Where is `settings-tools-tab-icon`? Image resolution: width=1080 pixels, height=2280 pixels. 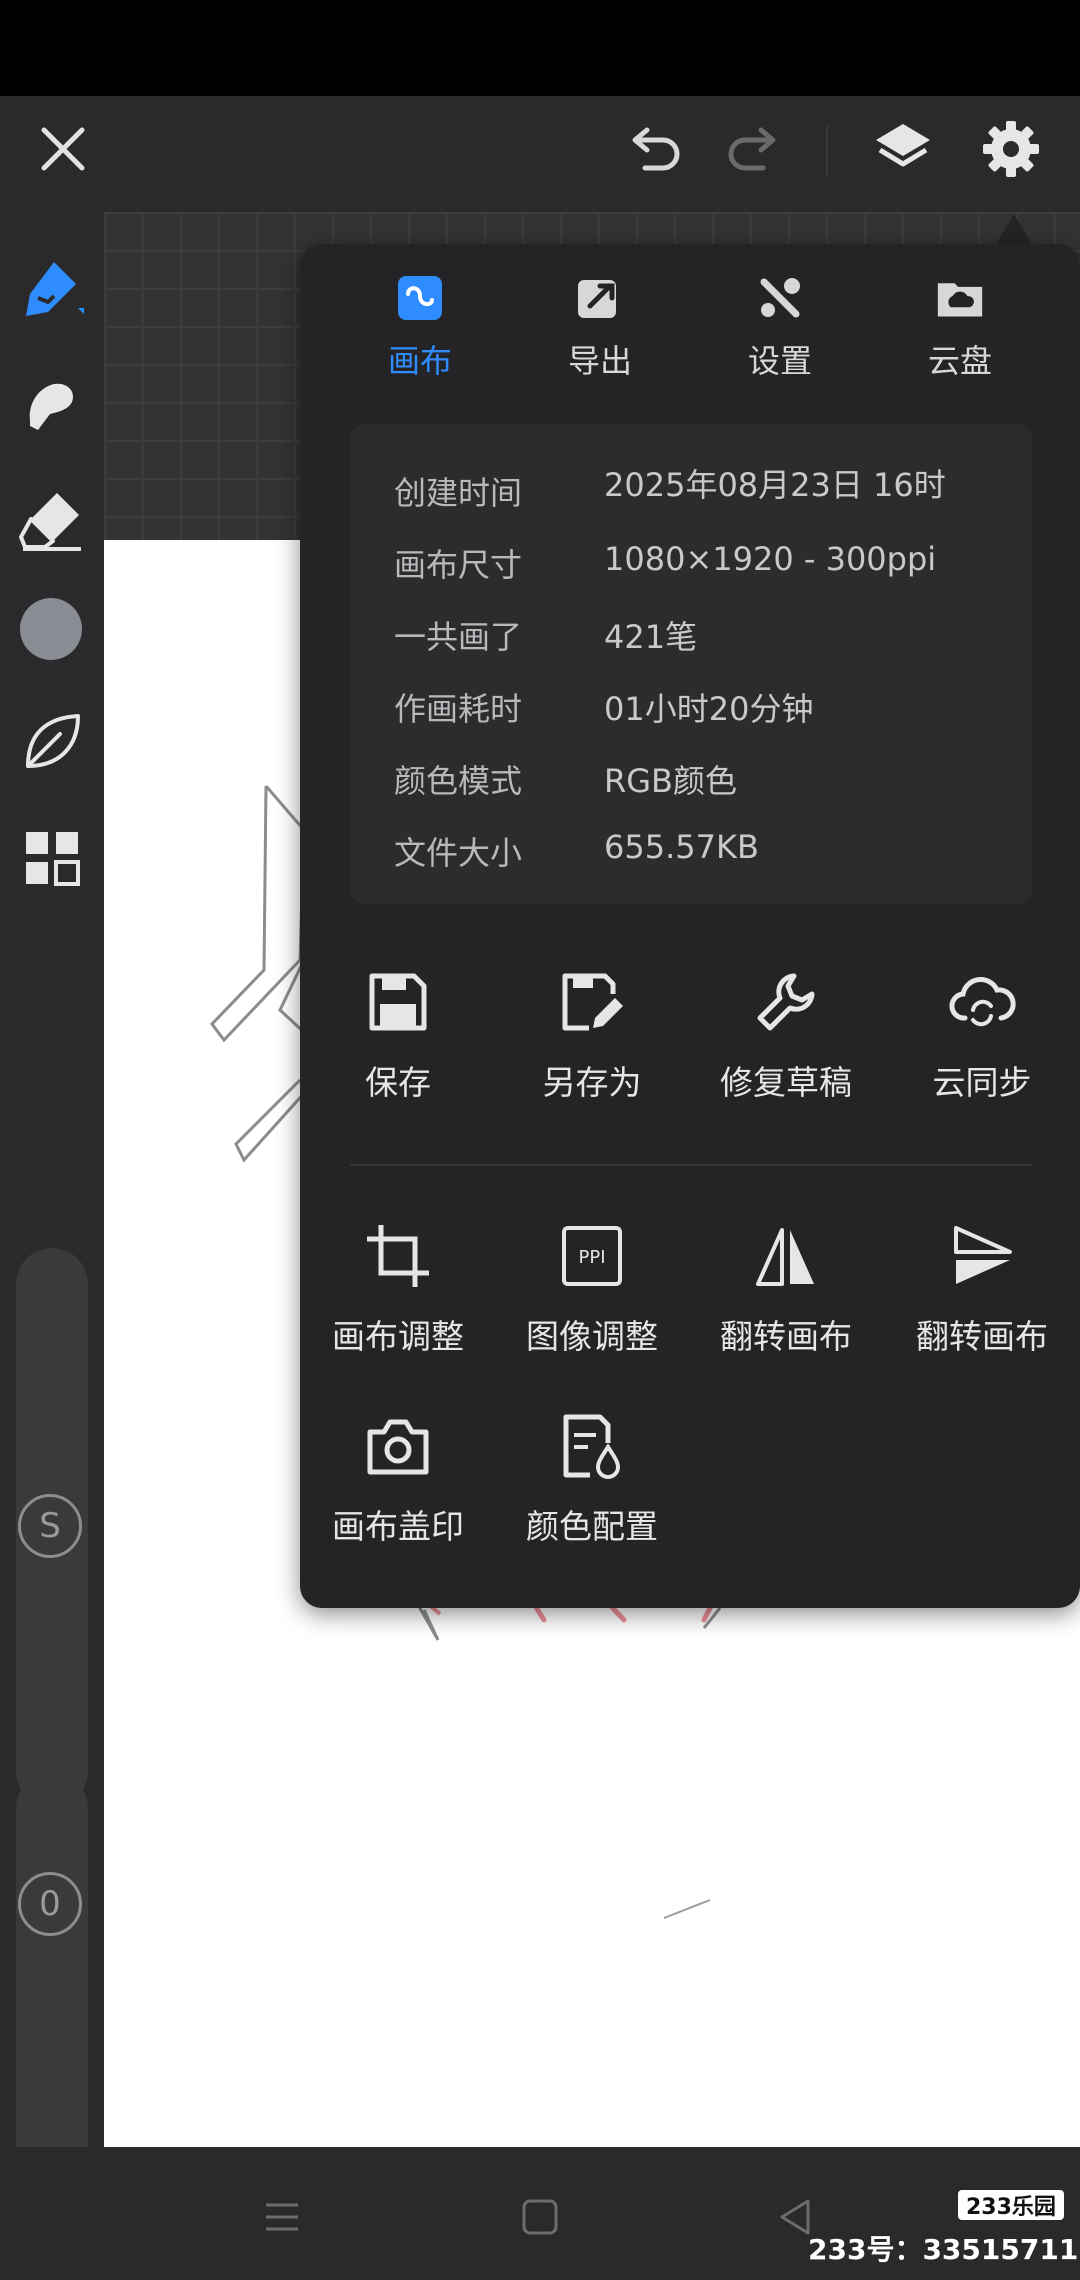 settings-tools-tab-icon is located at coordinates (780, 298).